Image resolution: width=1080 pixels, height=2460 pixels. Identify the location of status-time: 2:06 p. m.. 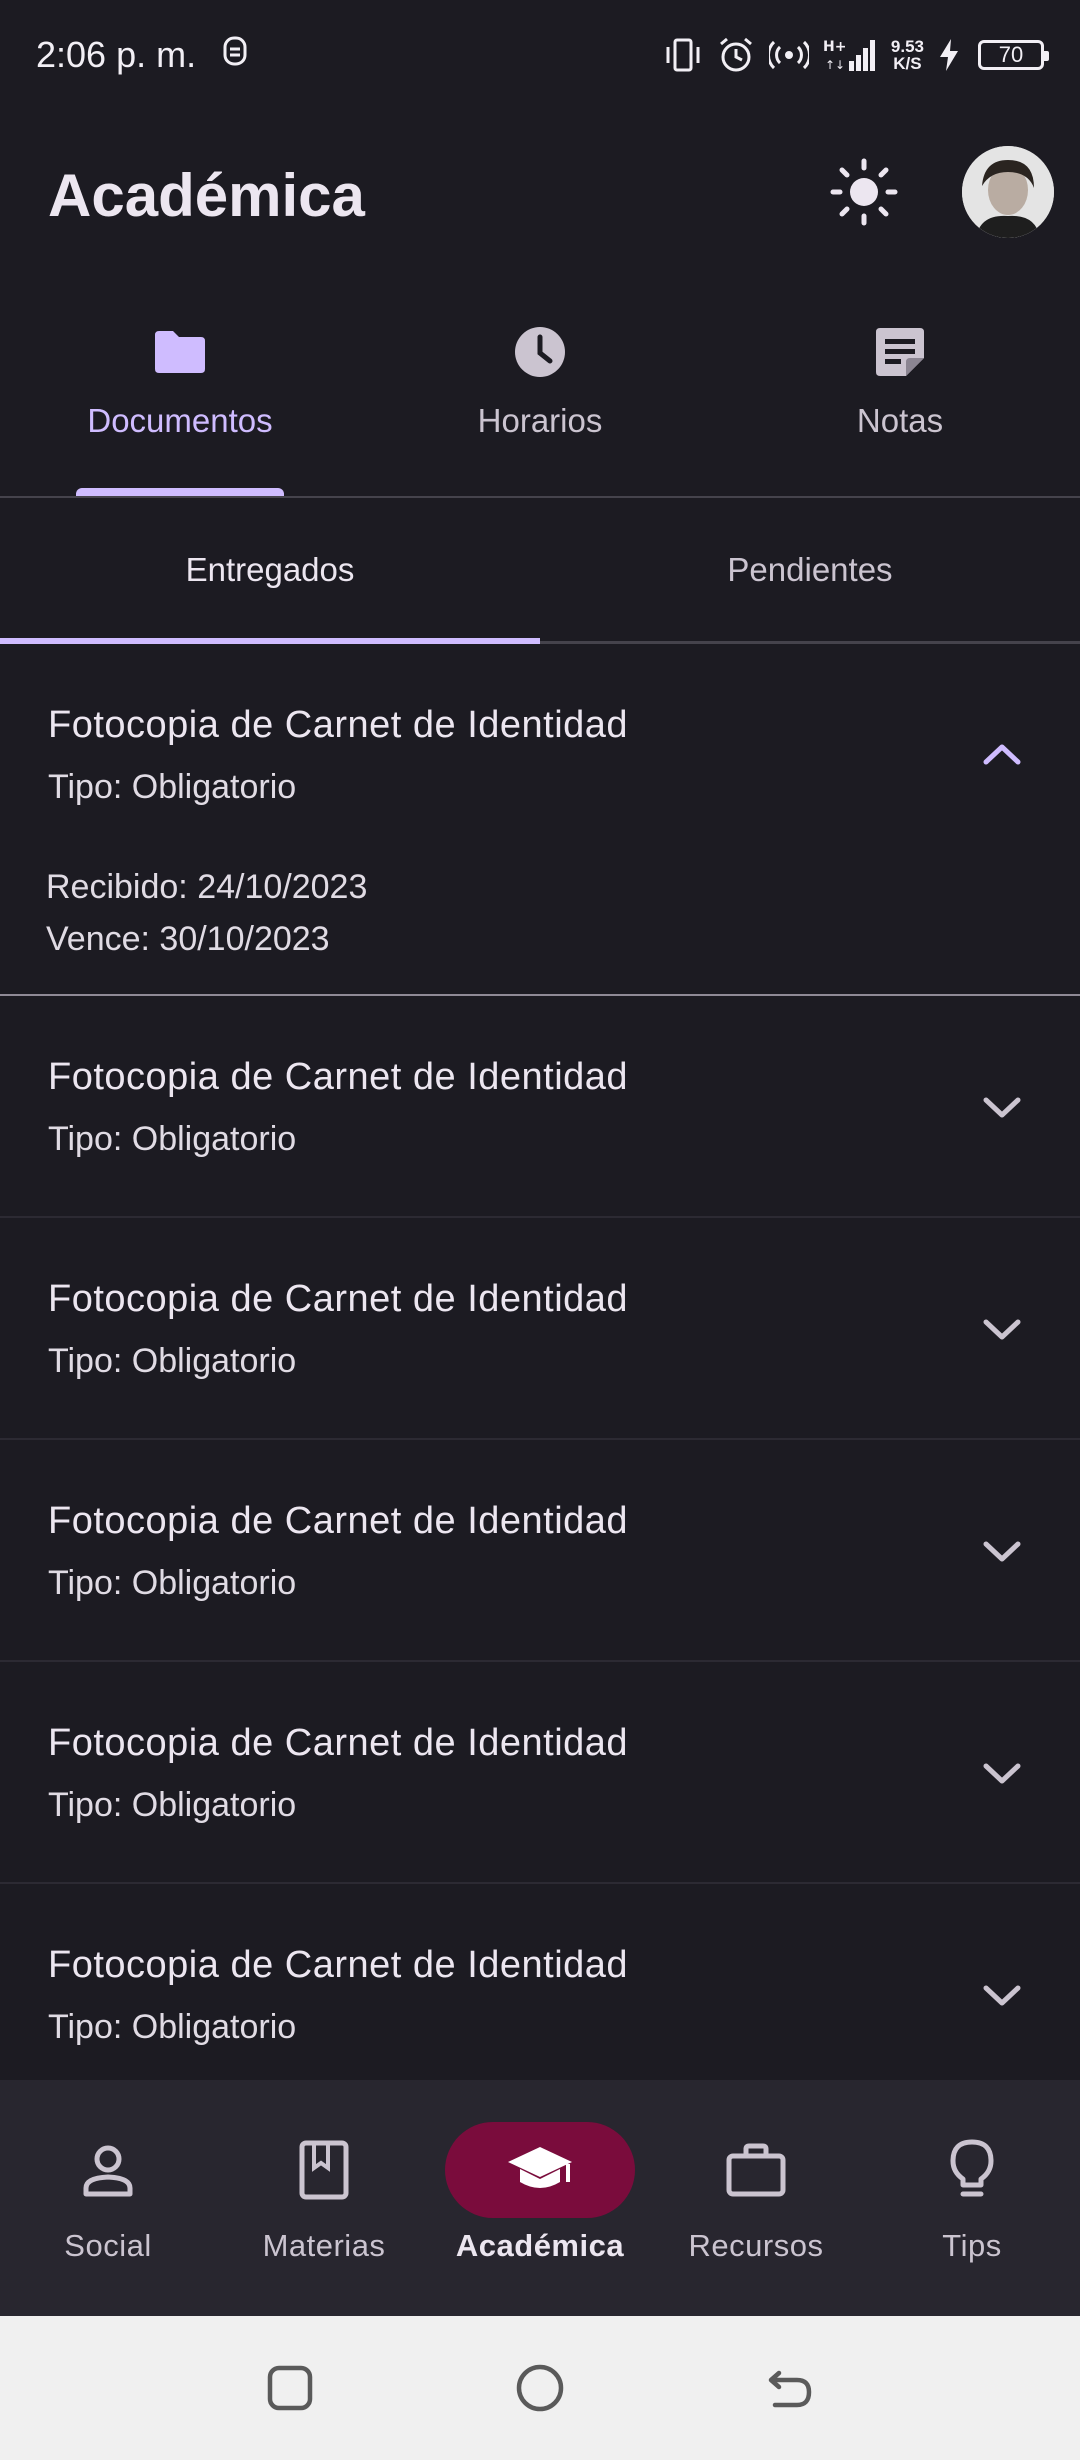
(116, 54).